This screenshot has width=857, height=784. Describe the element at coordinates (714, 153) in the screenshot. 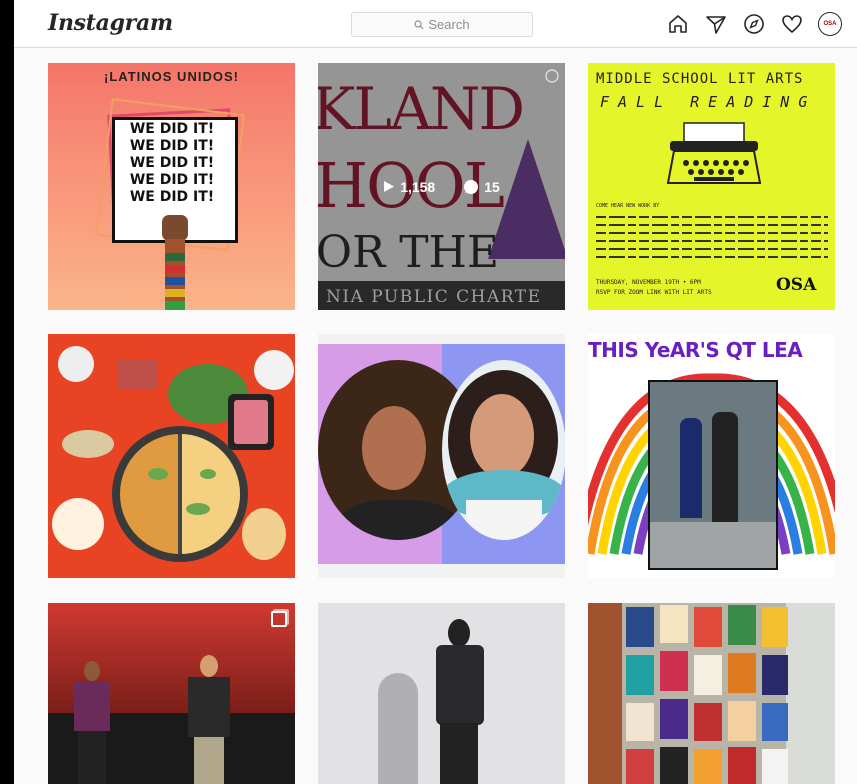

I see `typewriter-icon` at that location.